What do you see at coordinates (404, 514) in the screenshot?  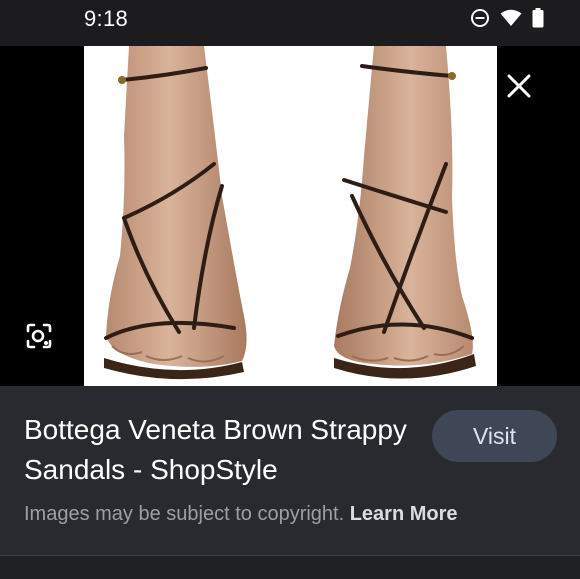 I see `learn-more-link: Learn More` at bounding box center [404, 514].